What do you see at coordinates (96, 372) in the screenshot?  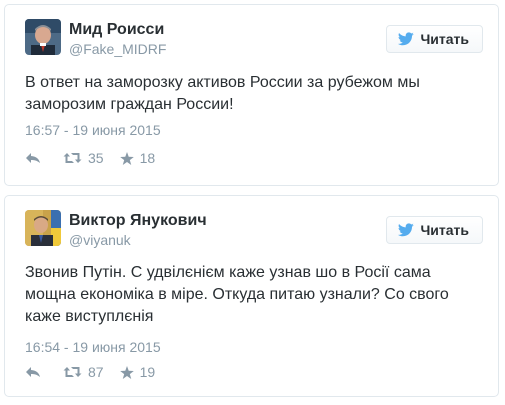 I see `retweet-count: 87` at bounding box center [96, 372].